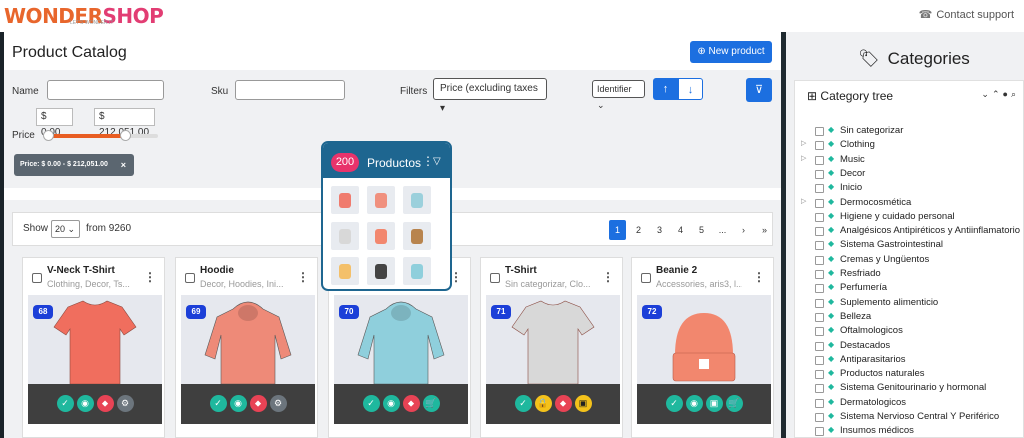 This screenshot has height=438, width=1024. What do you see at coordinates (884, 259) in the screenshot?
I see `tree-item-label: Cremas y Ungüentos` at bounding box center [884, 259].